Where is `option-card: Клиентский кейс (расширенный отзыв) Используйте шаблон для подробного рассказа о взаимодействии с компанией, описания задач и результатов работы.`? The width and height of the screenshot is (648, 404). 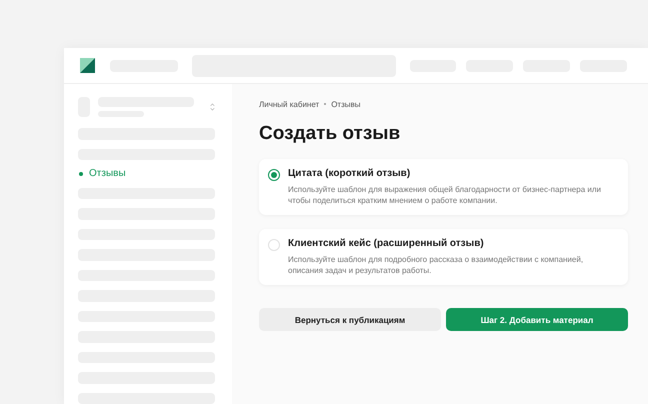
option-card: Клиентский кейс (расширенный отзыв) Используйте шаблон для подробного рассказа о взаимодействии с компанией, описания задач и результатов работы. is located at coordinates (443, 257).